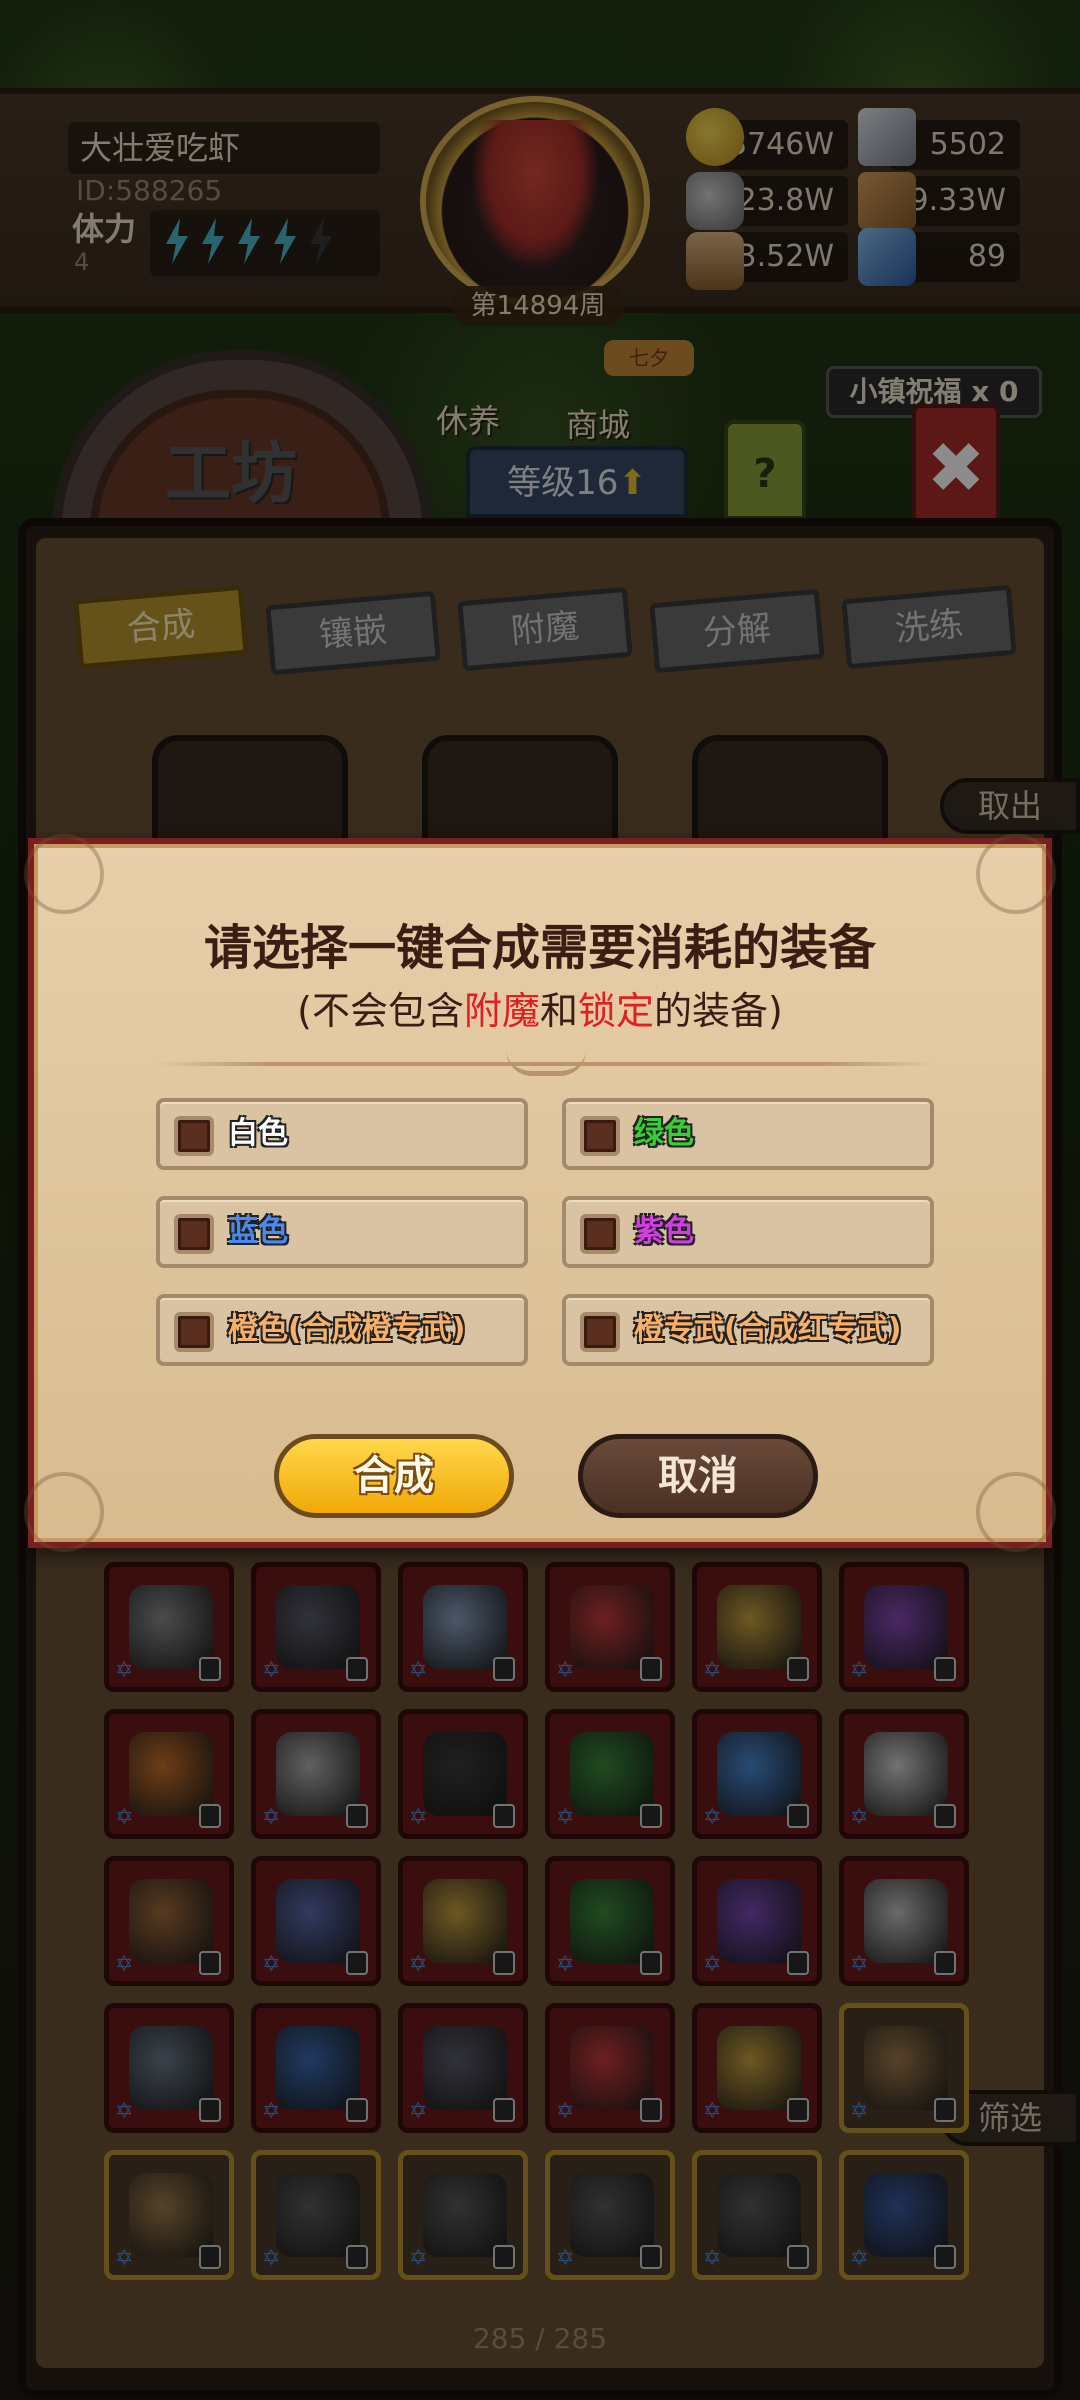  Describe the element at coordinates (258, 1133) in the screenshot. I see `option-label: 白色` at that location.